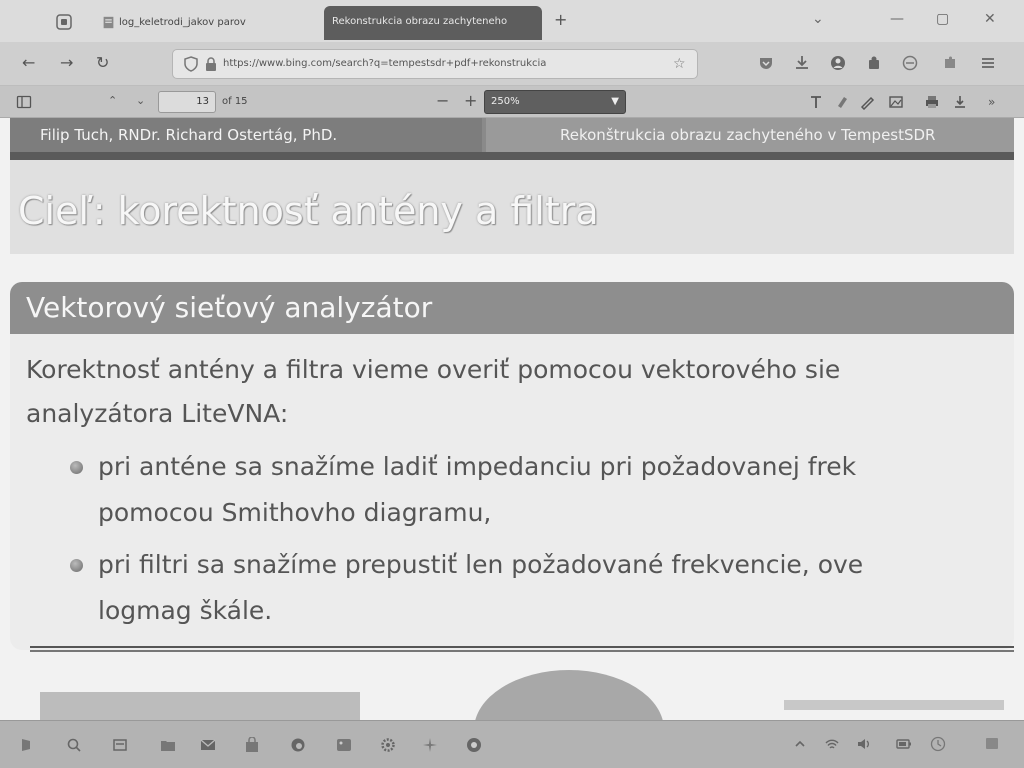  What do you see at coordinates (28, 63) in the screenshot?
I see `back-icon: ←` at bounding box center [28, 63].